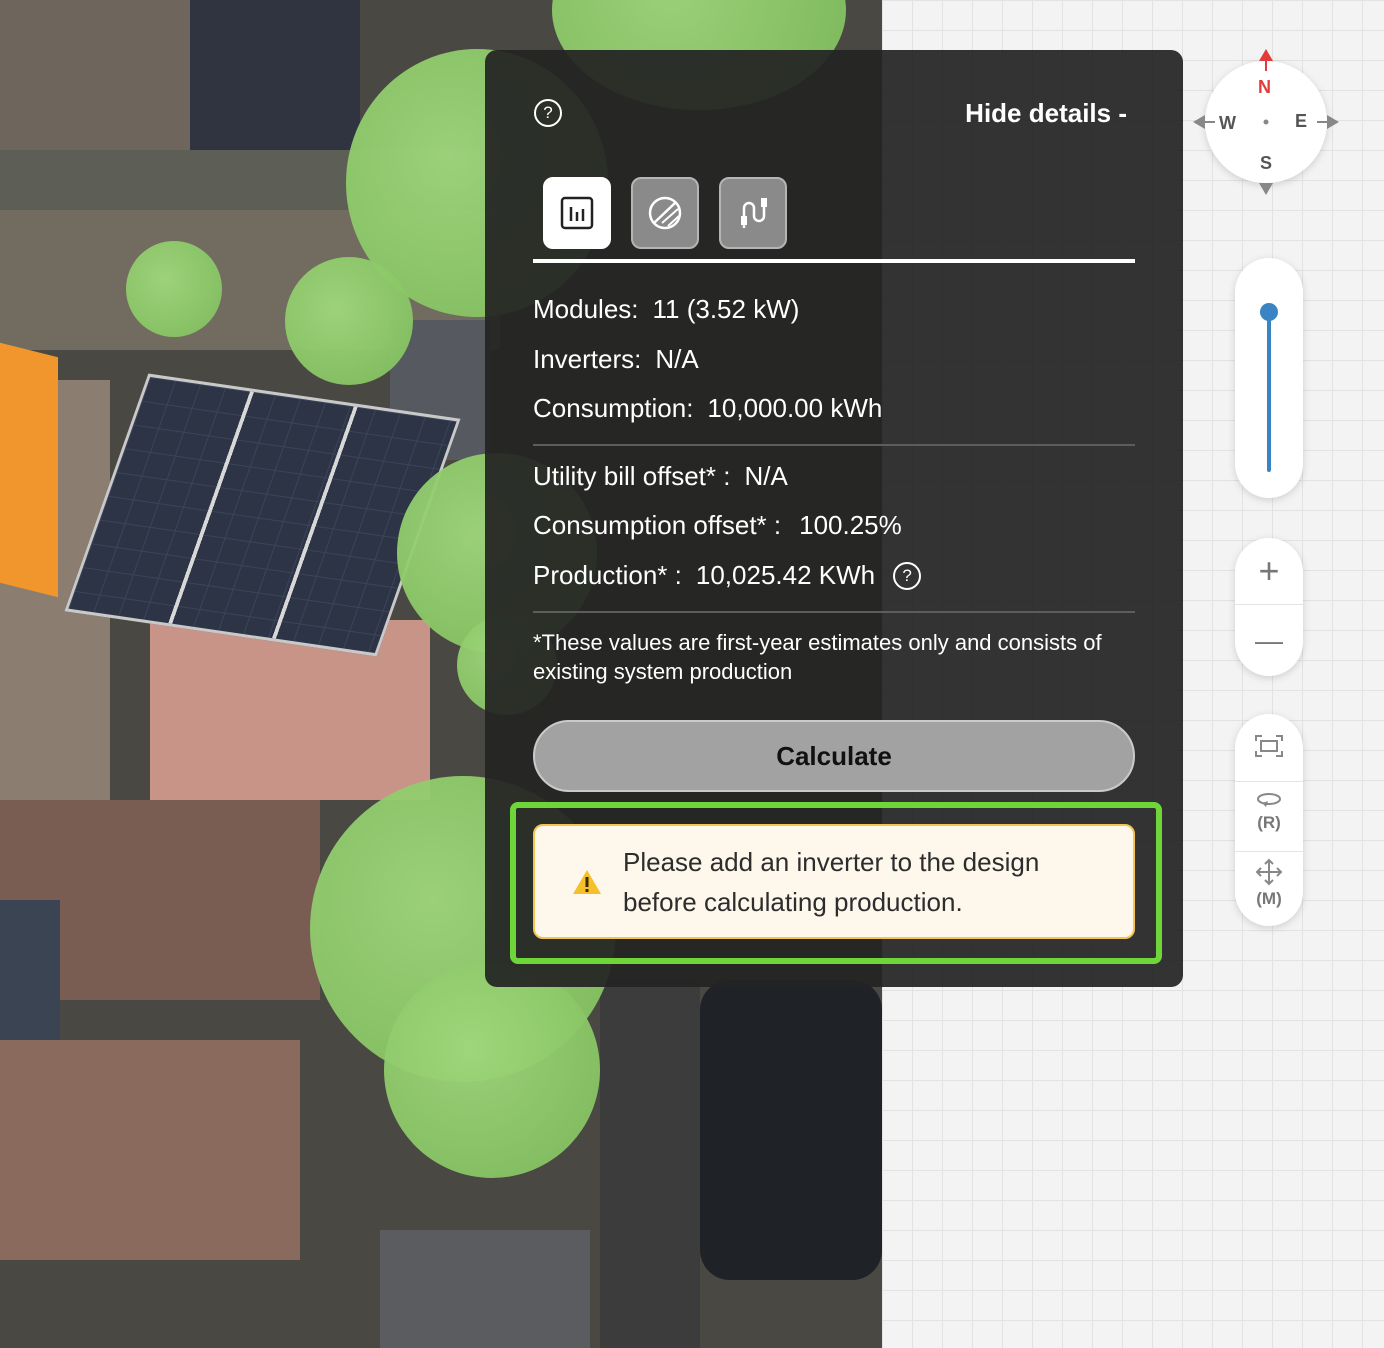 Image resolution: width=1384 pixels, height=1348 pixels. What do you see at coordinates (726, 309) in the screenshot?
I see `modules-value: 11 (3.52 kW)` at bounding box center [726, 309].